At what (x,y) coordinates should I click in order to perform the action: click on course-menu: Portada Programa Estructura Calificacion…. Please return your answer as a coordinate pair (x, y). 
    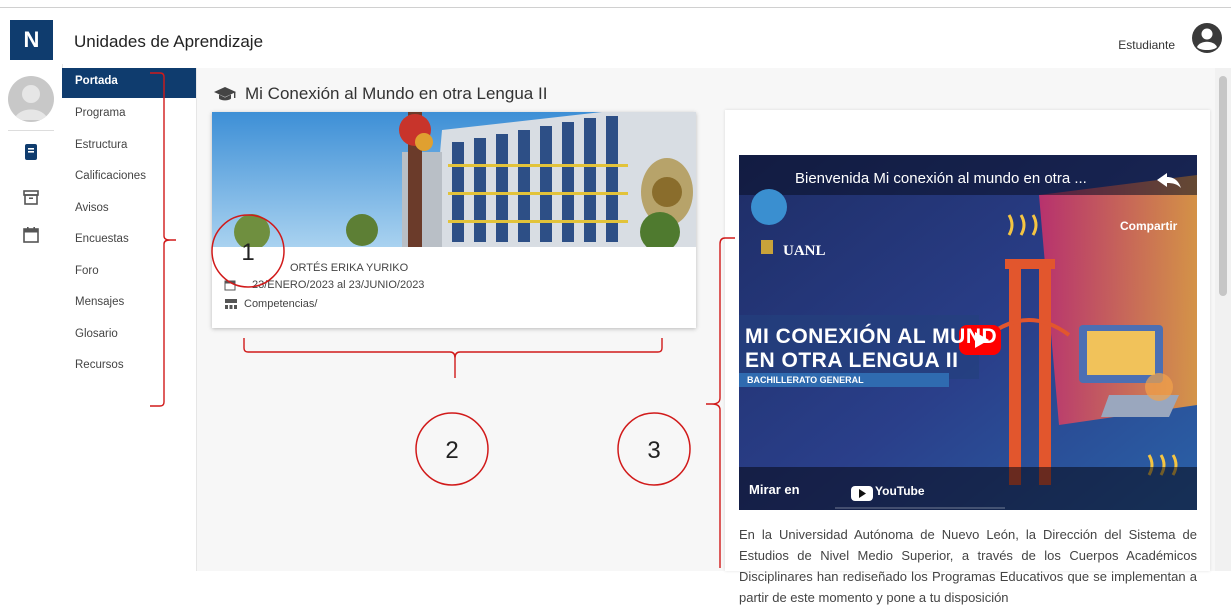
    Looking at the image, I should click on (129, 319).